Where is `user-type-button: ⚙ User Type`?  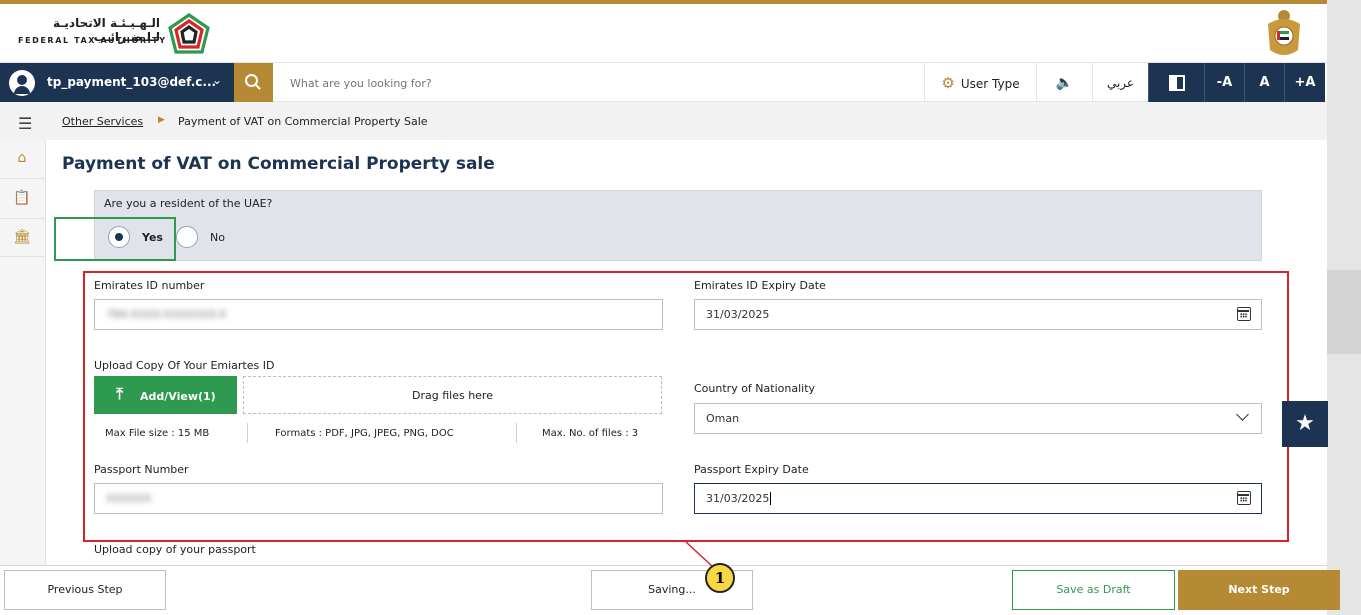
user-type-button: ⚙ User Type is located at coordinates (980, 83).